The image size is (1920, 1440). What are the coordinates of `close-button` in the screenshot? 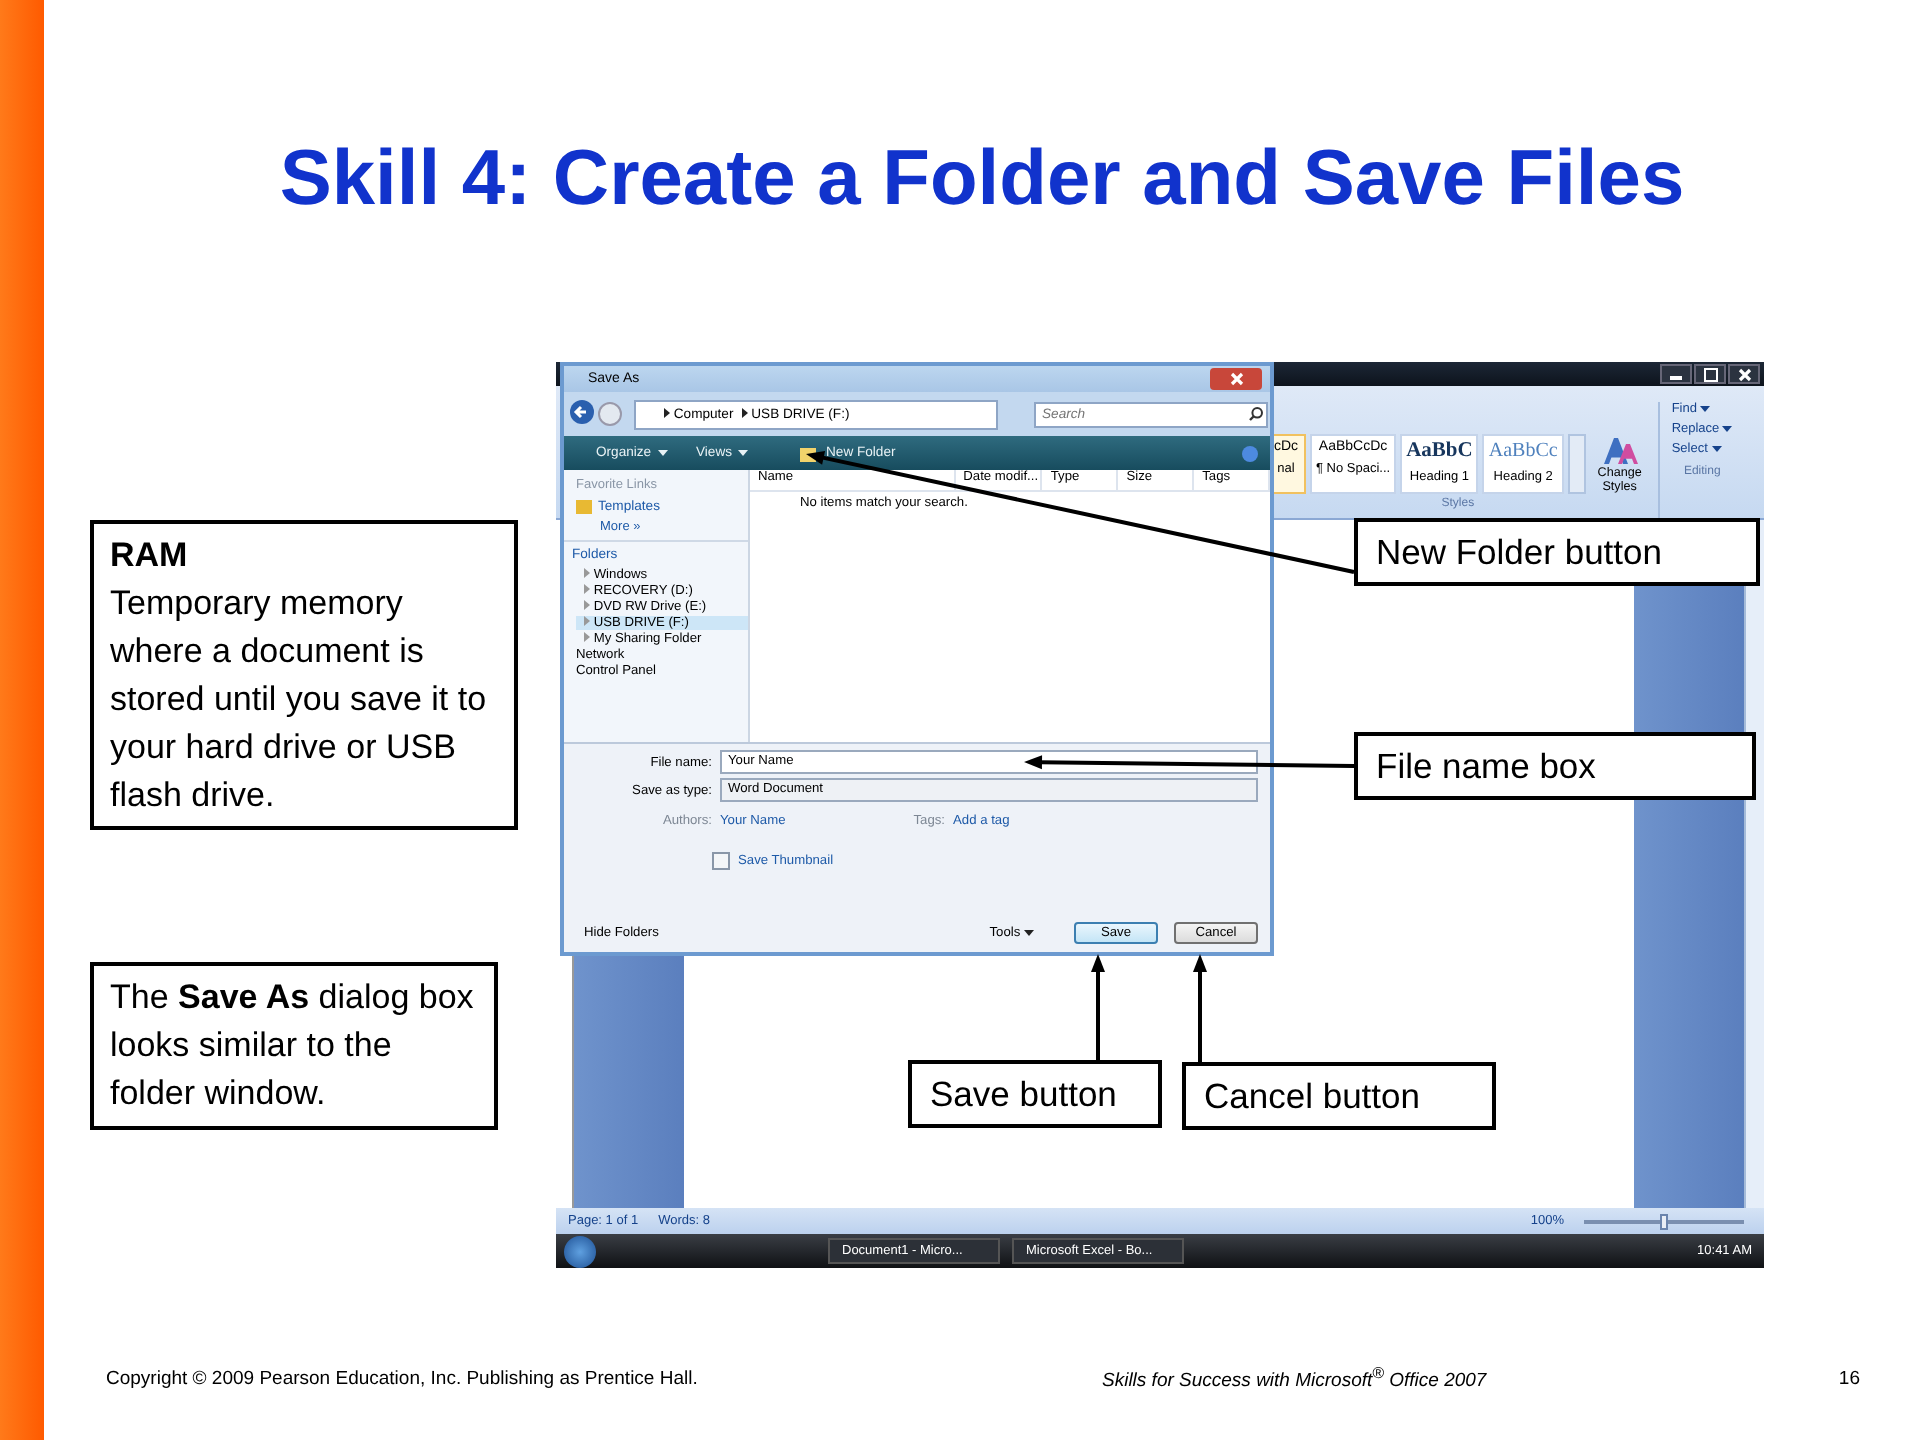 It's located at (1744, 374).